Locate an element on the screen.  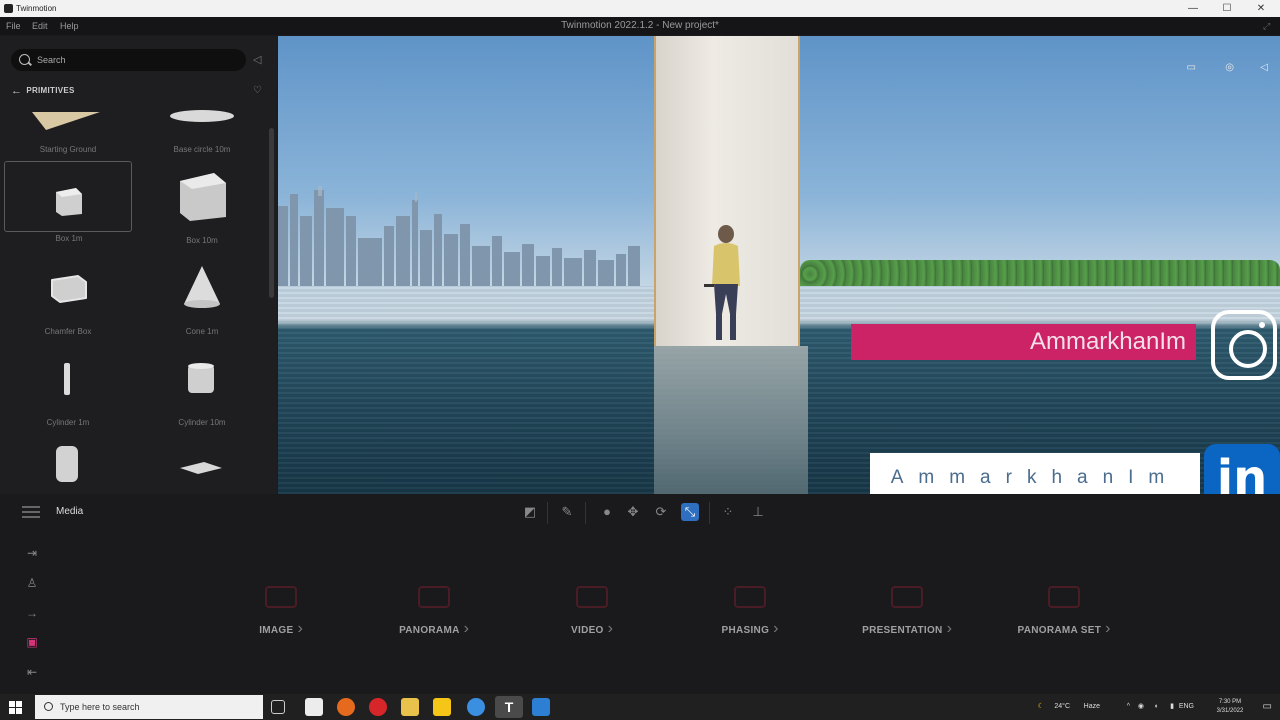
media-panorama-set: PANORAMA SET › is located at coordinates (1064, 612).